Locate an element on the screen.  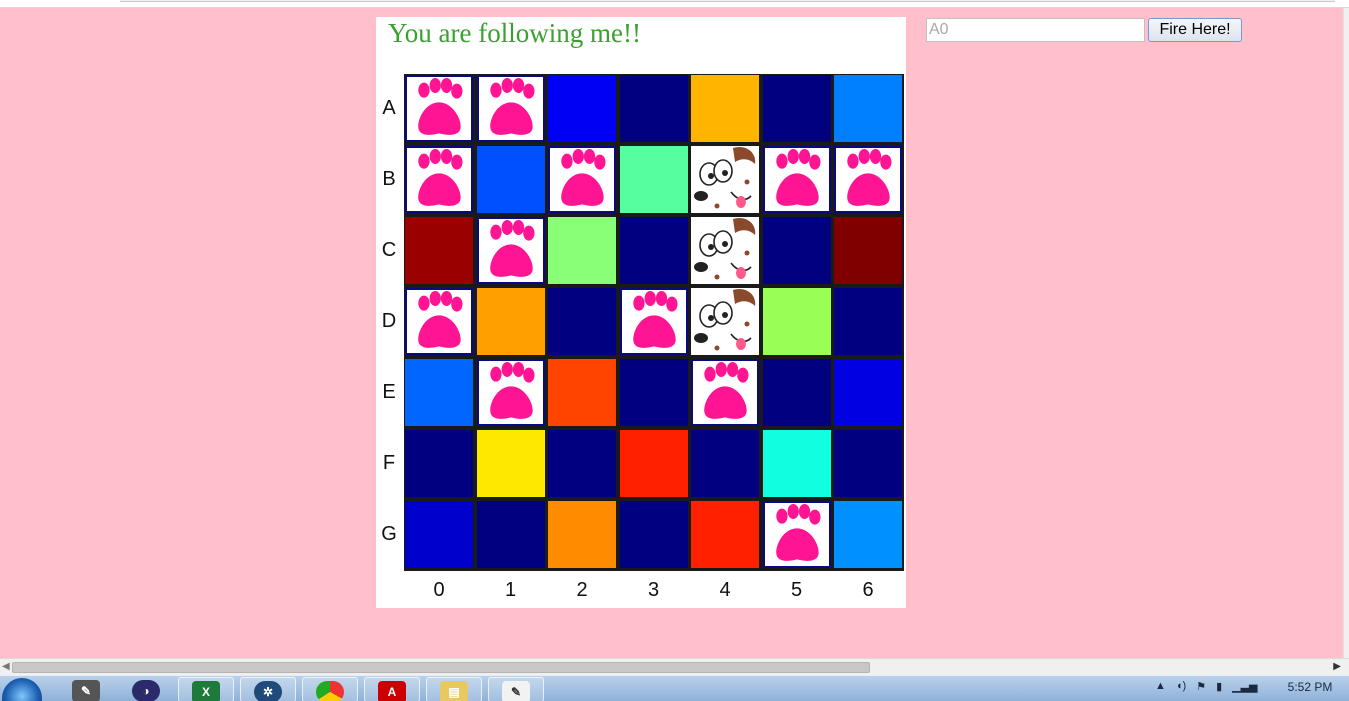
cell-C1-paw is located at coordinates (510, 250).